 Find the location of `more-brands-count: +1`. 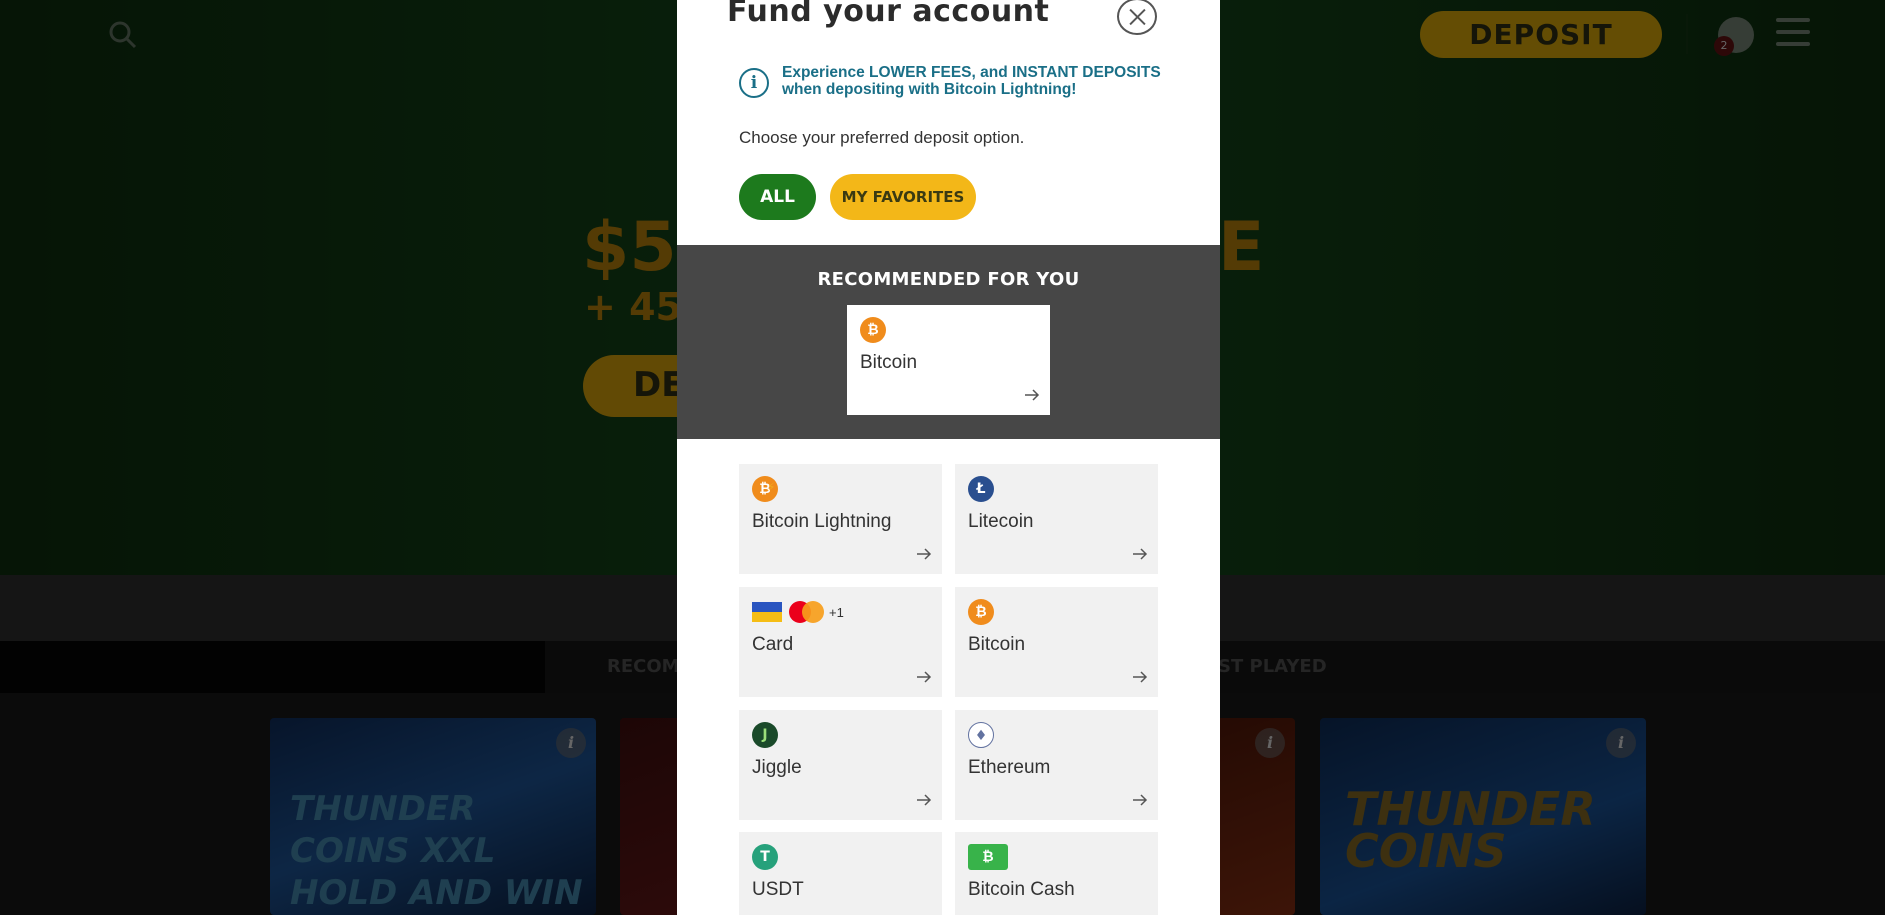

more-brands-count: +1 is located at coordinates (836, 612).